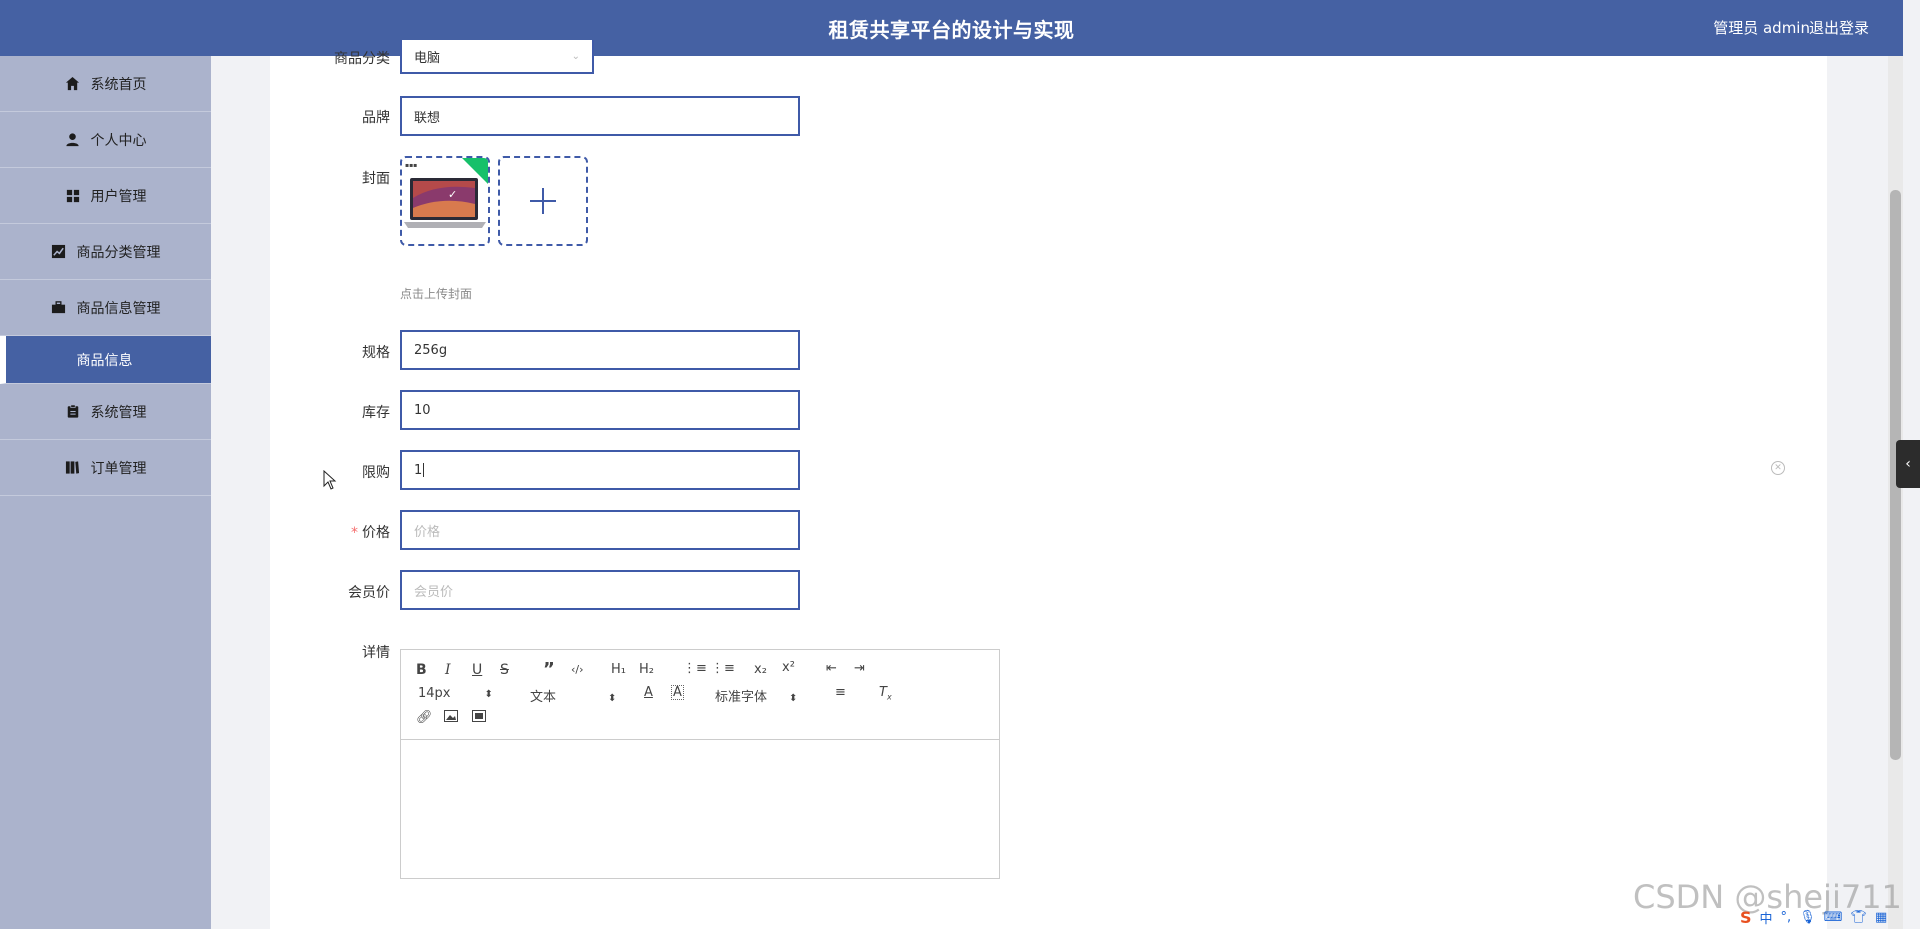 The image size is (1920, 929). What do you see at coordinates (427, 58) in the screenshot?
I see `category-value: 电脑` at bounding box center [427, 58].